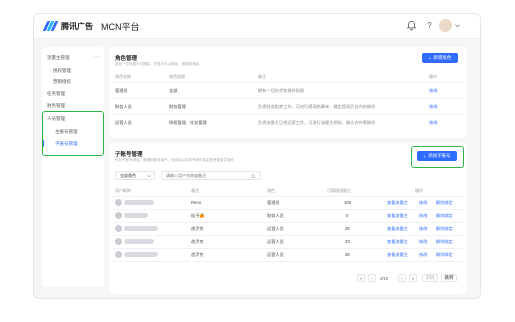 This screenshot has height=322, width=515. What do you see at coordinates (198, 215) in the screenshot?
I see `row-note: 桔子🍊` at bounding box center [198, 215].